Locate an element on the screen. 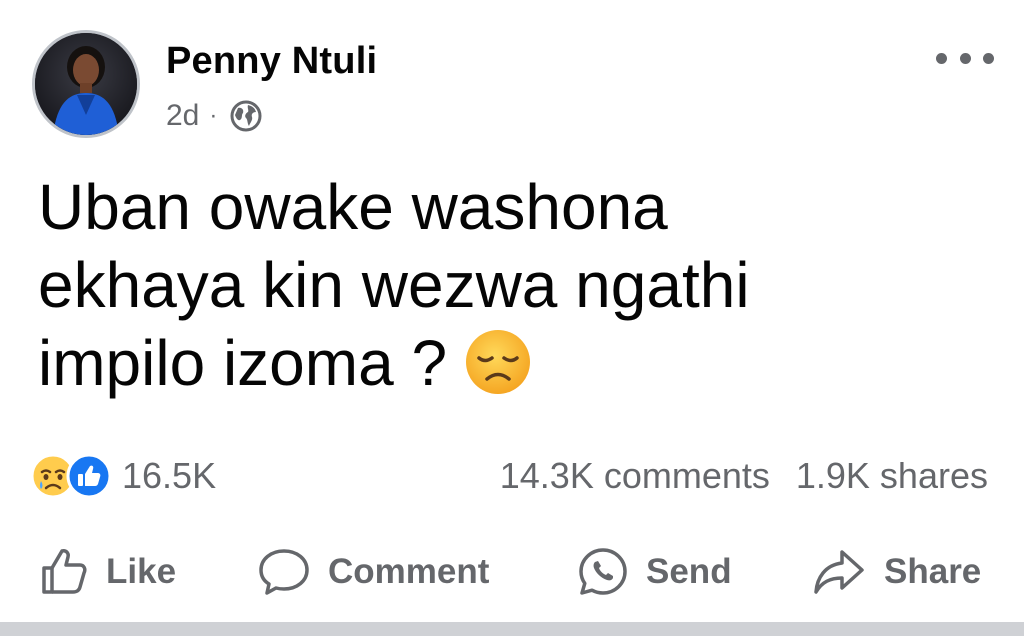 The width and height of the screenshot is (1024, 636). author-name: Penny Ntuli is located at coordinates (271, 61).